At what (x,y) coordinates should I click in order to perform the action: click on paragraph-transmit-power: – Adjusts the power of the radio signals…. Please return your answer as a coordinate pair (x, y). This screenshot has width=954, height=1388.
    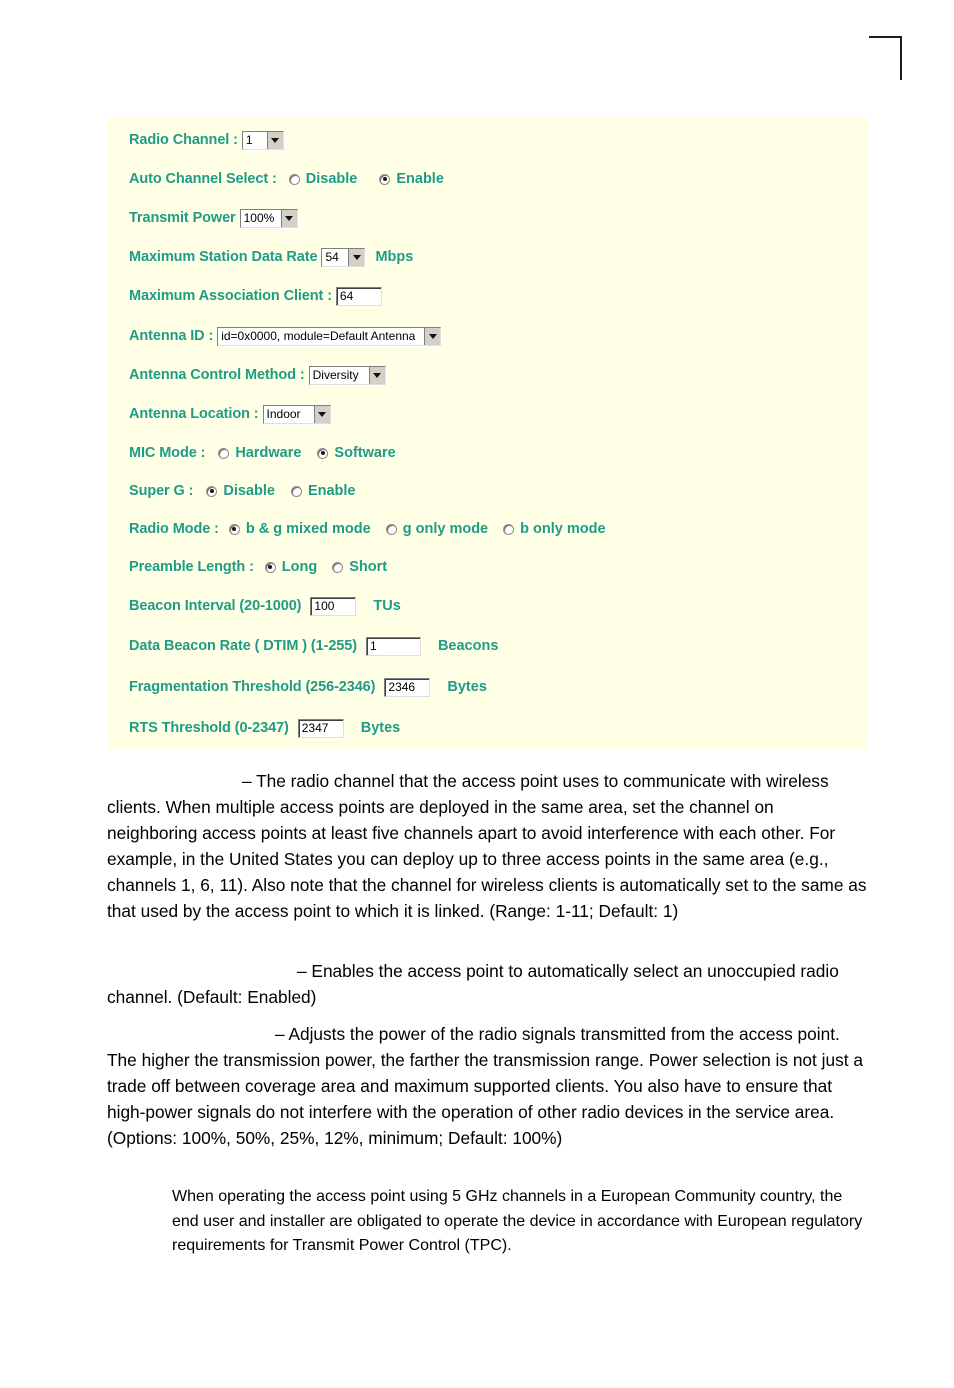
    Looking at the image, I should click on (487, 1086).